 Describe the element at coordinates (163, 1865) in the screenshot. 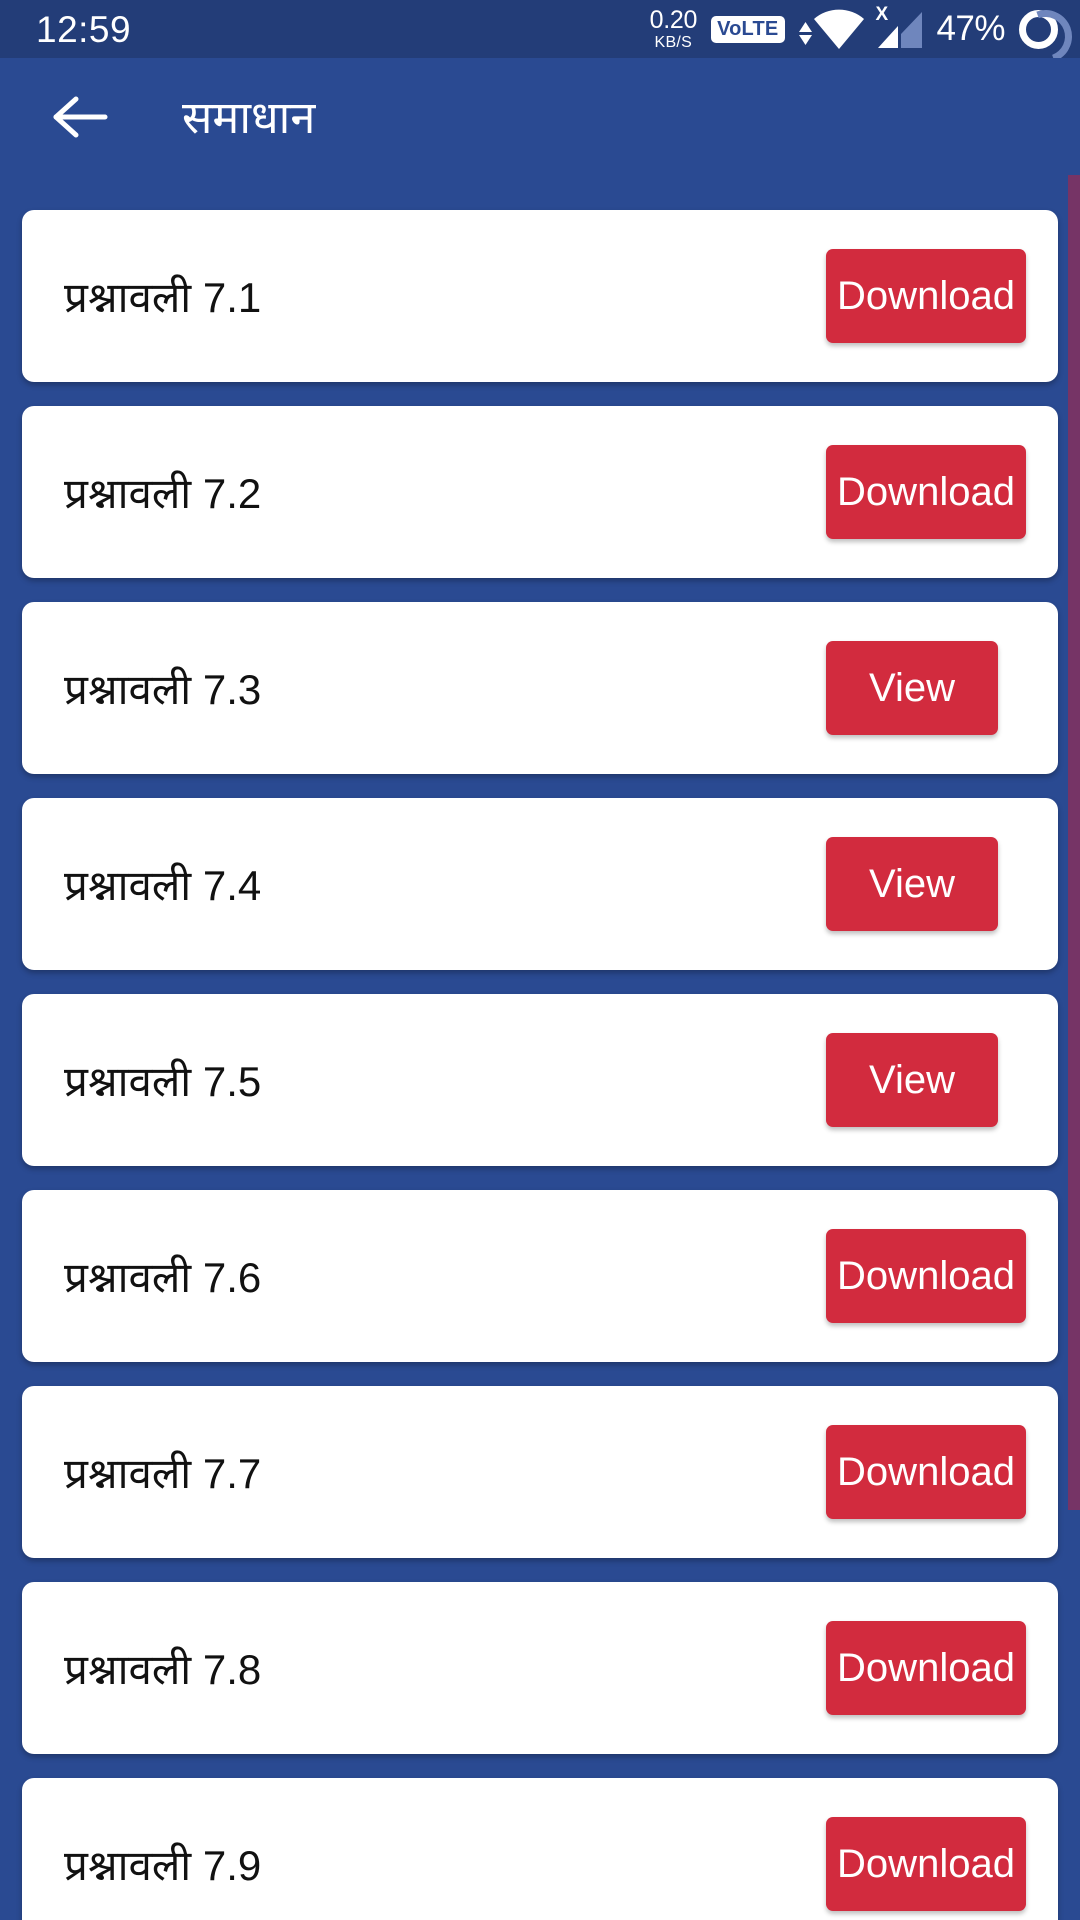

I see `list-item-label: प्रश्नावली 7.9` at that location.